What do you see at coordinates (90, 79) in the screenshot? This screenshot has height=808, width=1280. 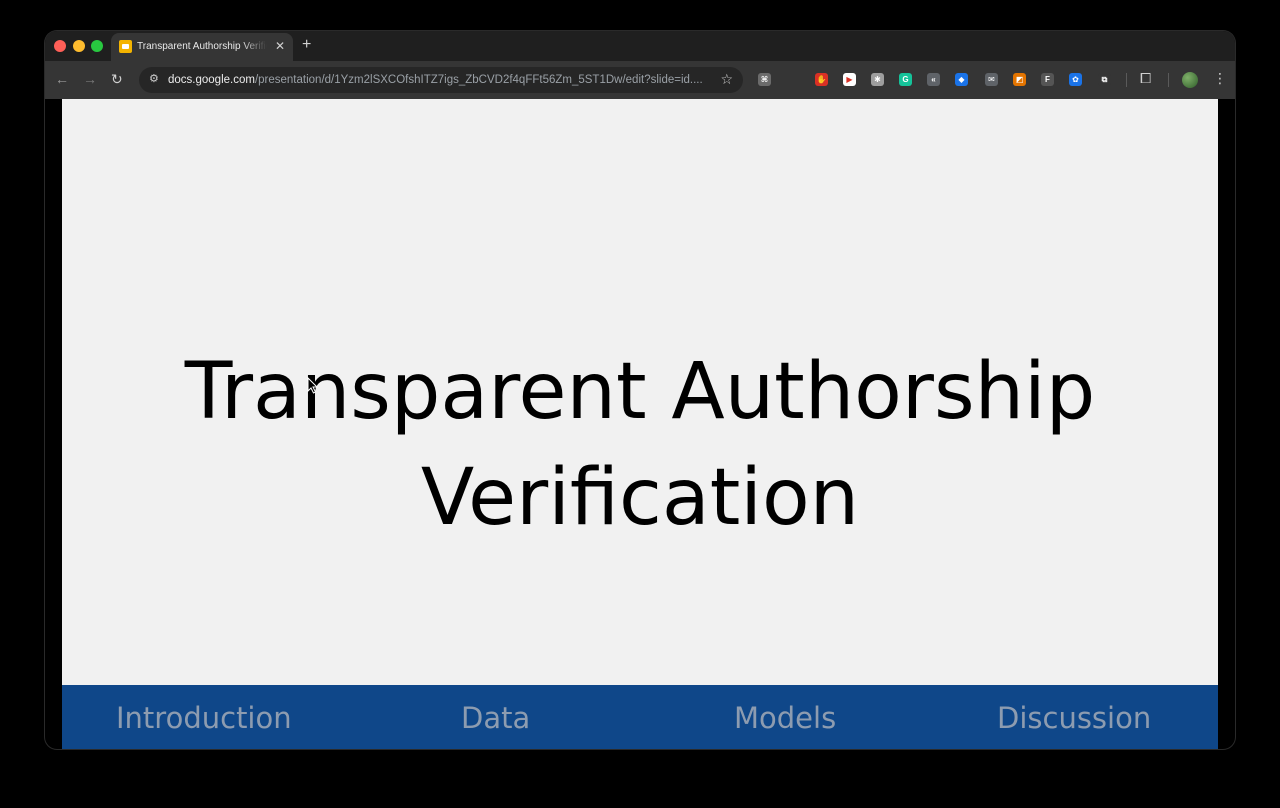 I see `forward-arrow-icon: →` at bounding box center [90, 79].